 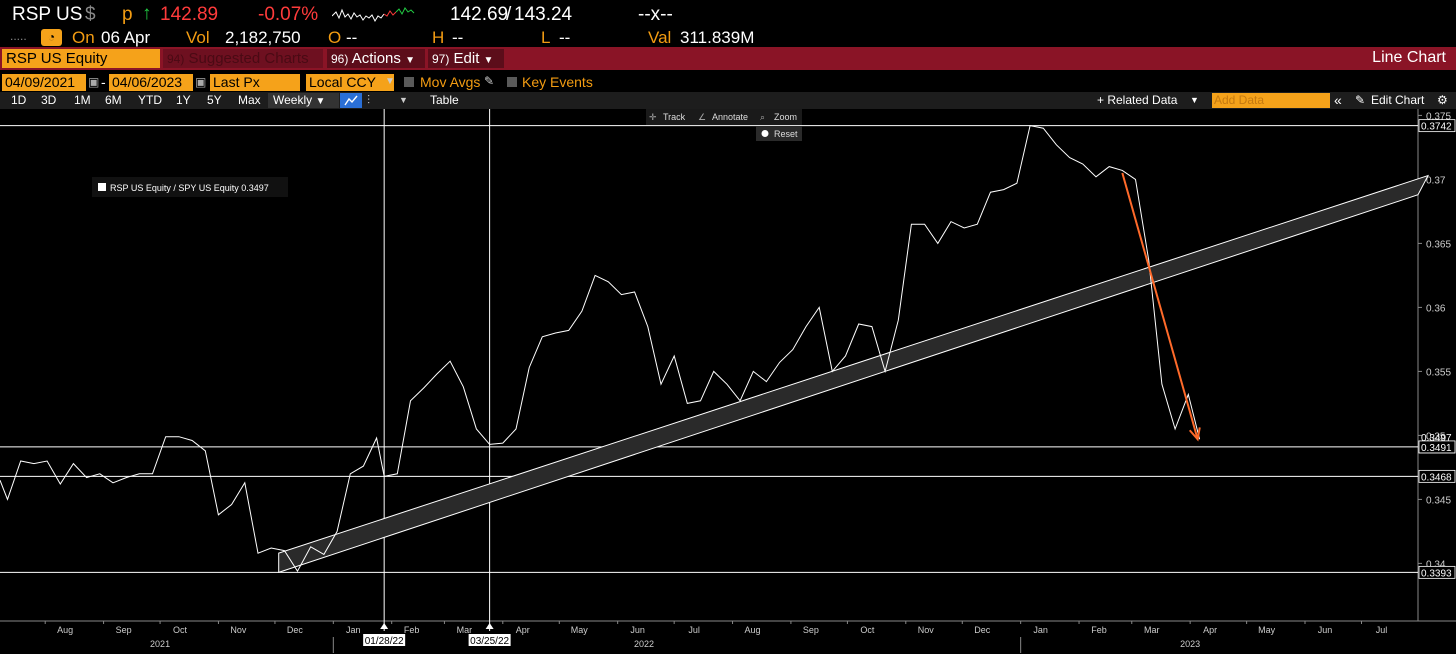 What do you see at coordinates (295, 630) in the screenshot?
I see `x-tick-label: Dec` at bounding box center [295, 630].